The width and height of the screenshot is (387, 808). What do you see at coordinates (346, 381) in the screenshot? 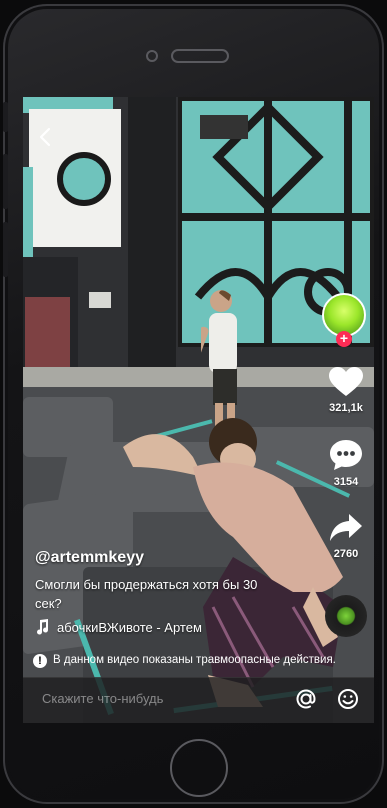
I see `heart-icon` at bounding box center [346, 381].